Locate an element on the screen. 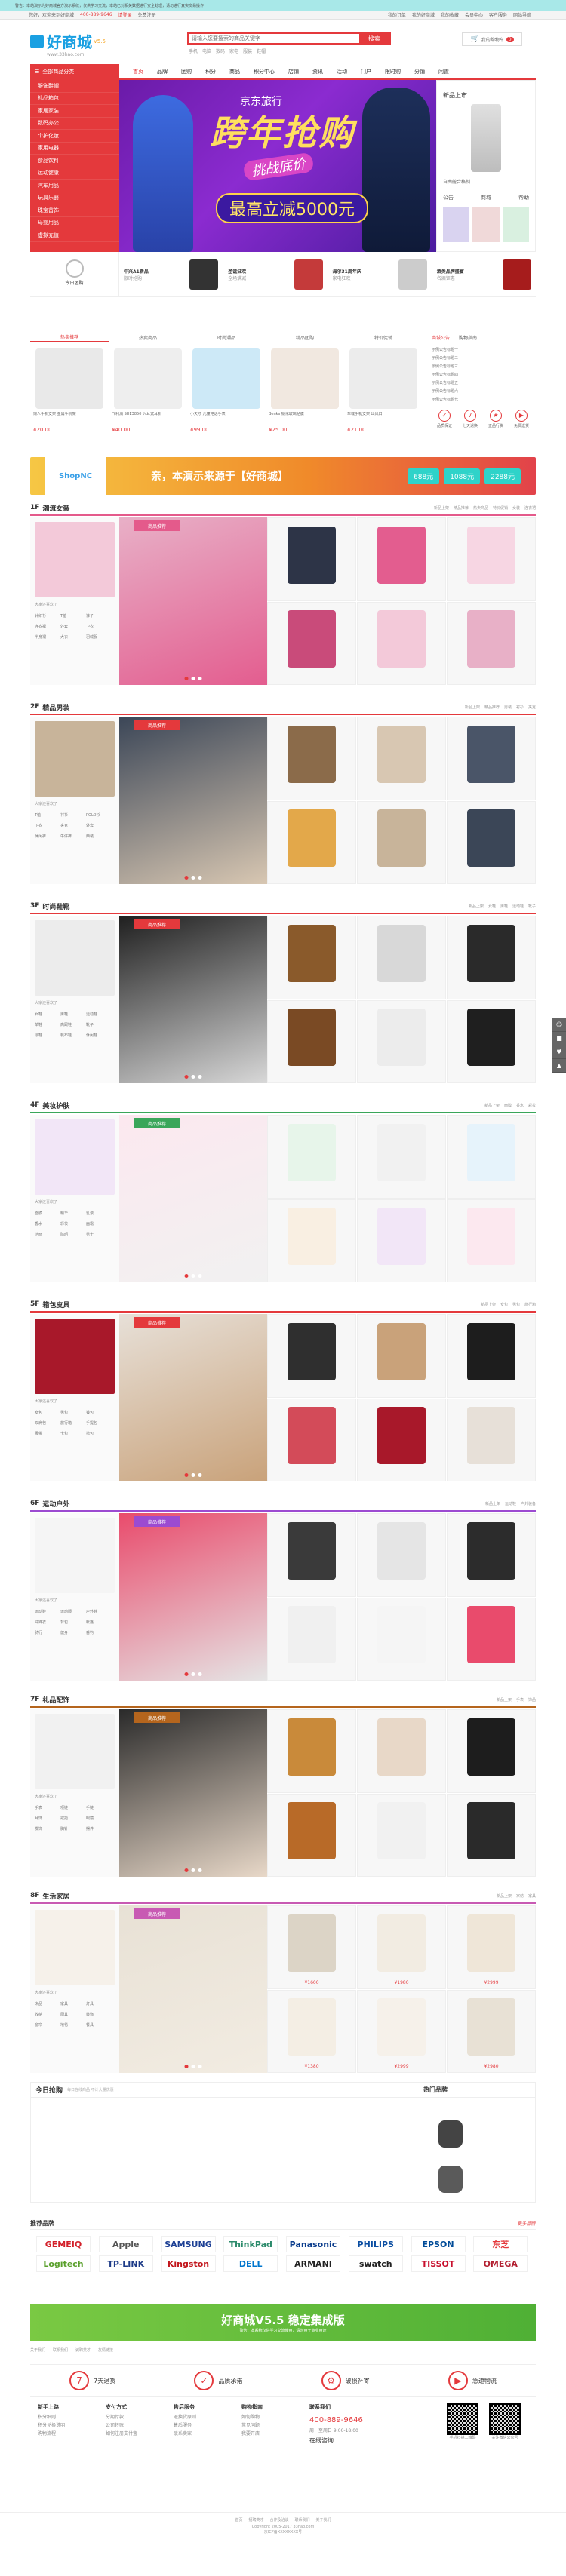  floor-category-link: 骑行 is located at coordinates (48, 1632).